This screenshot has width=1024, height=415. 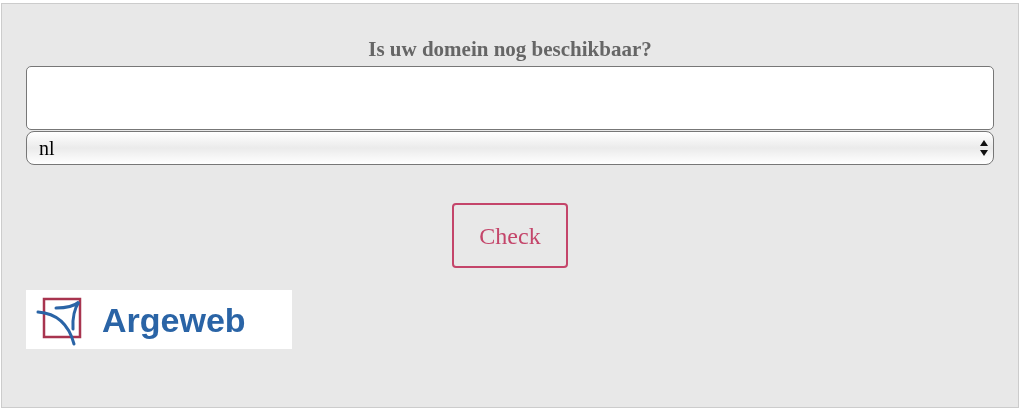 What do you see at coordinates (510, 49) in the screenshot?
I see `form-title: Is uw domein nog beschikbaar?` at bounding box center [510, 49].